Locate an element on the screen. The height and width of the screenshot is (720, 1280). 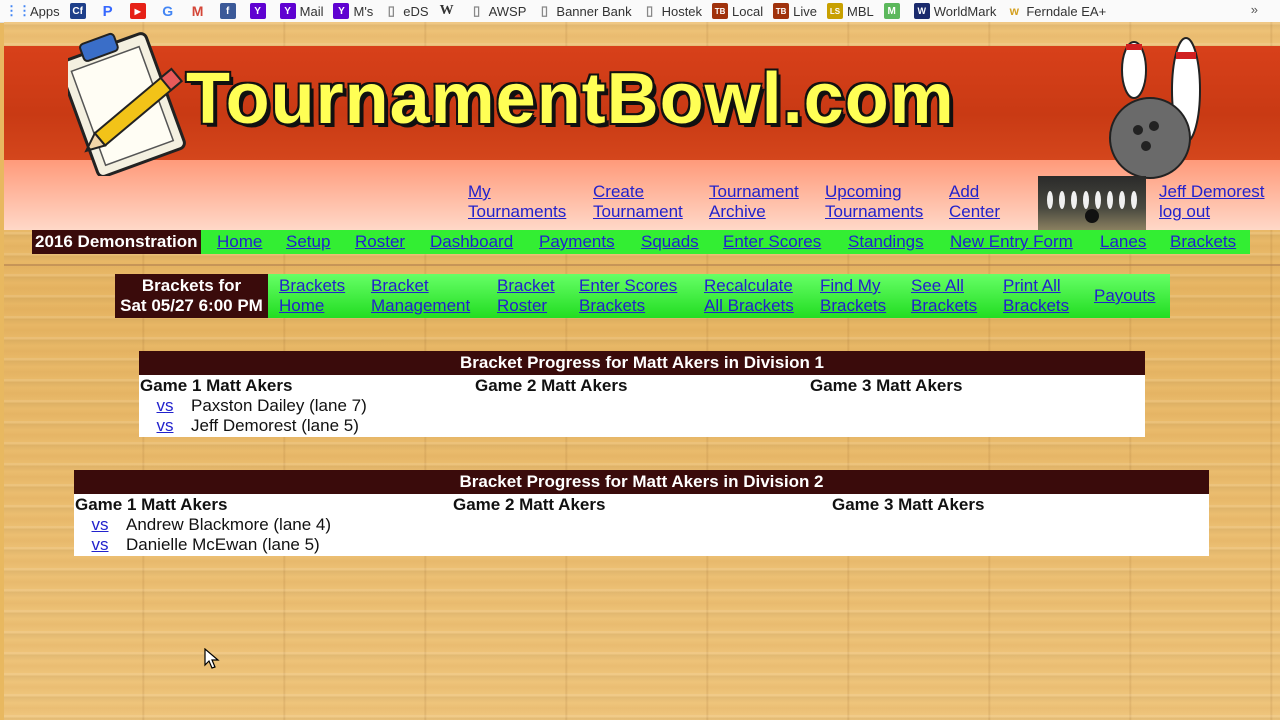
bookmark-wikipedia: W is located at coordinates (449, 11).